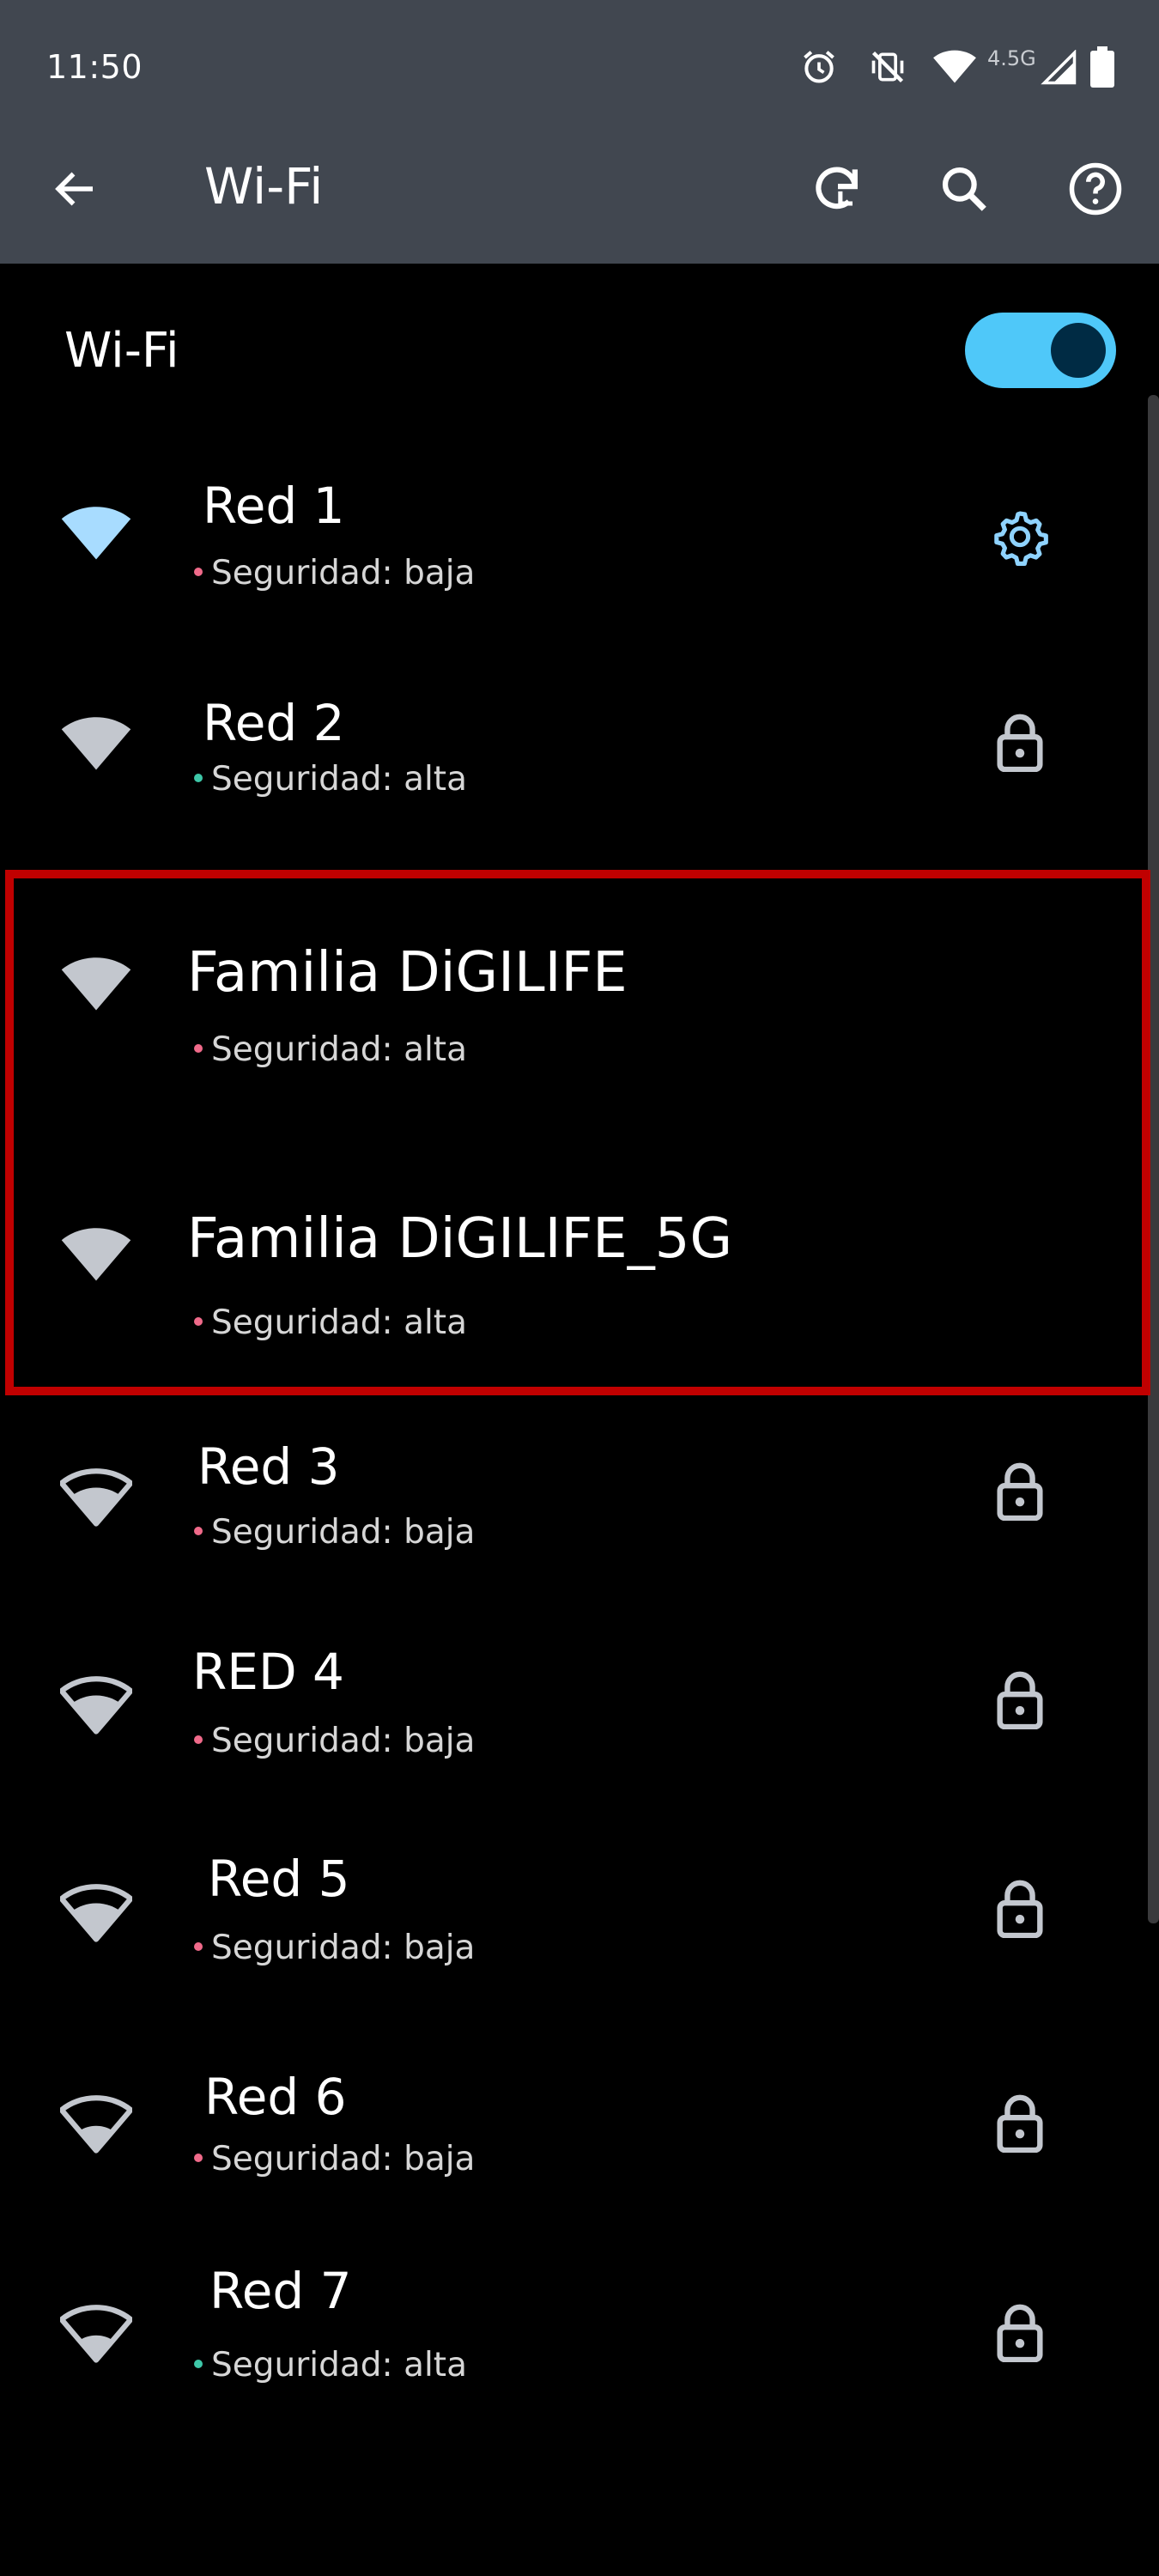 The height and width of the screenshot is (2576, 1159). What do you see at coordinates (274, 506) in the screenshot?
I see `network-name: Red 1` at bounding box center [274, 506].